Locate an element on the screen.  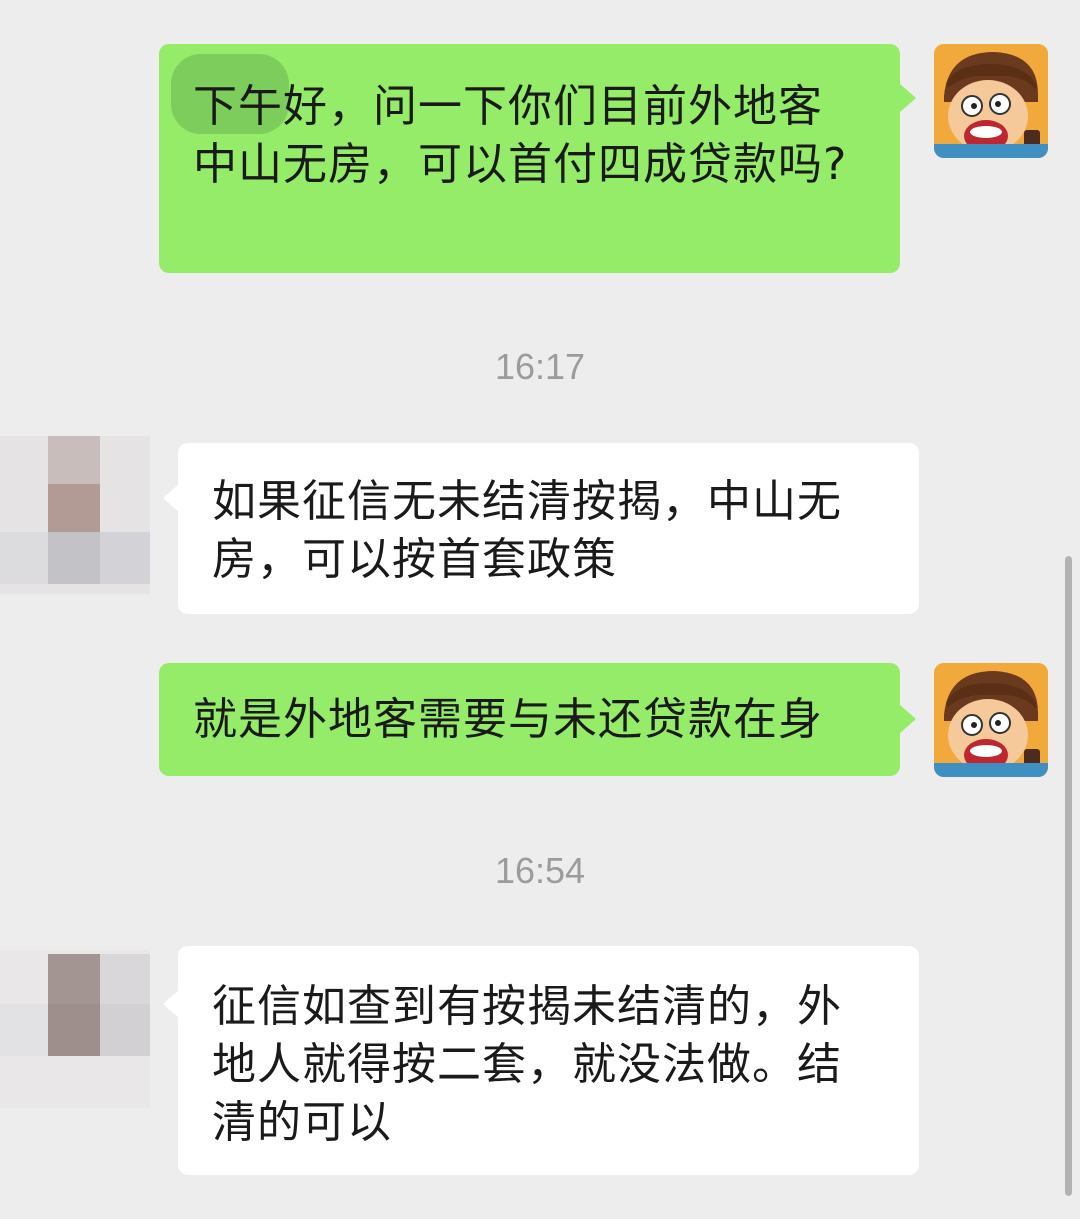
incoming-message: 如果征信无未结清按揭，中山无房，可以按首套政策 is located at coordinates (548, 528).